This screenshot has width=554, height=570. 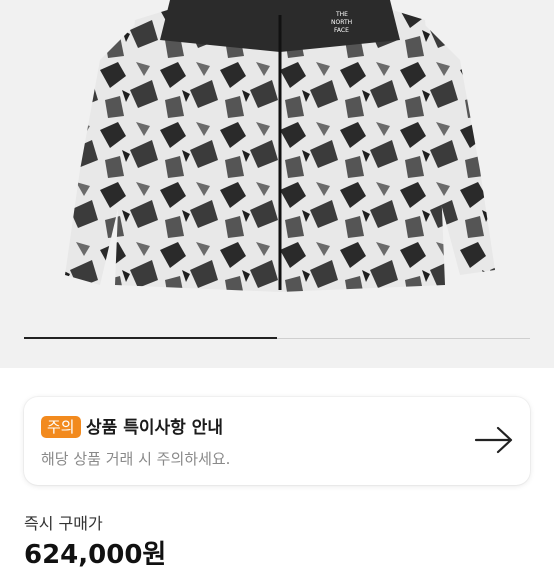 I want to click on svg-text: THE, so click(x=341, y=14).